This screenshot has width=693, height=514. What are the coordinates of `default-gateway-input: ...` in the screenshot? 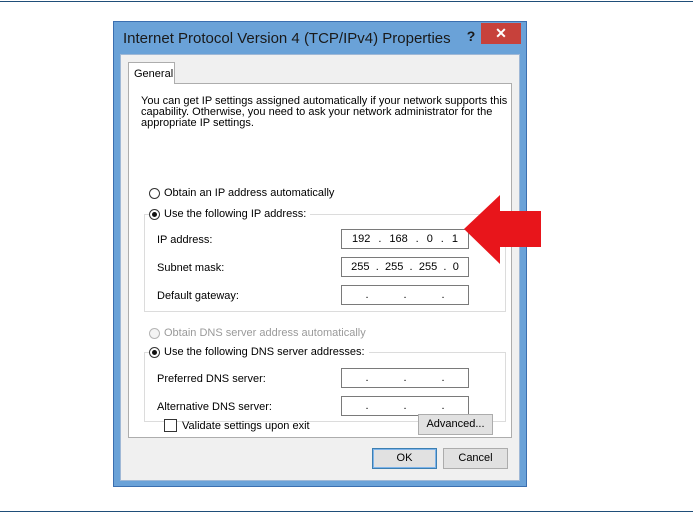 It's located at (405, 295).